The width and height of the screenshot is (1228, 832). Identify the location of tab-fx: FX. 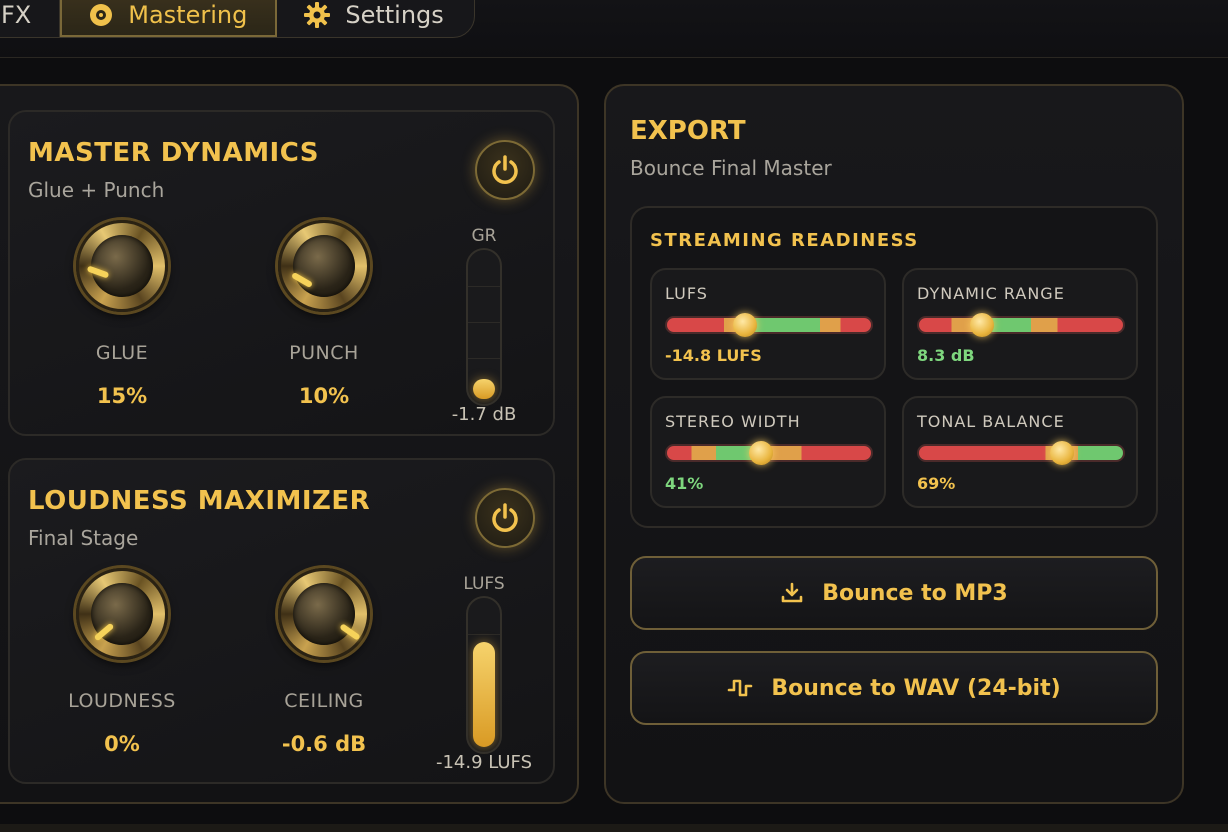
(30, 18).